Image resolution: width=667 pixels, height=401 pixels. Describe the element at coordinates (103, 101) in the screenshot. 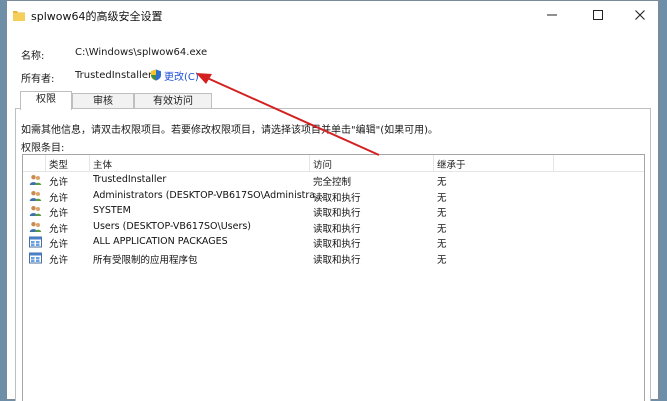

I see `tab-auditing: 审核` at that location.